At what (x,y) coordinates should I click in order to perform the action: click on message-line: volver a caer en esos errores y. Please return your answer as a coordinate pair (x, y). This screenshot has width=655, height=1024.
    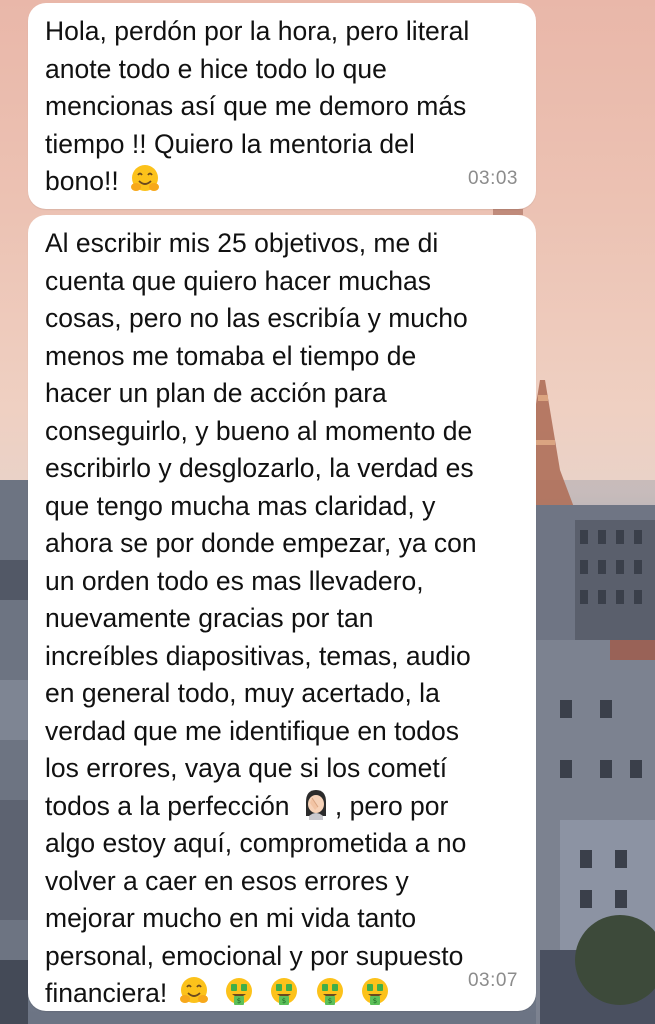
    Looking at the image, I should click on (227, 880).